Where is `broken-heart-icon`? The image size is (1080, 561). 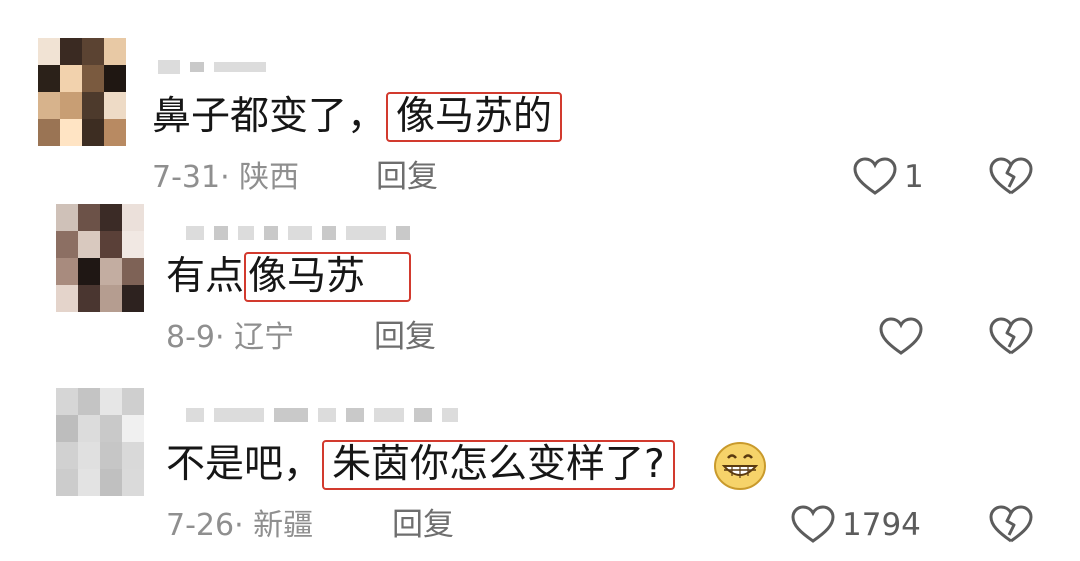
broken-heart-icon is located at coordinates (1011, 525).